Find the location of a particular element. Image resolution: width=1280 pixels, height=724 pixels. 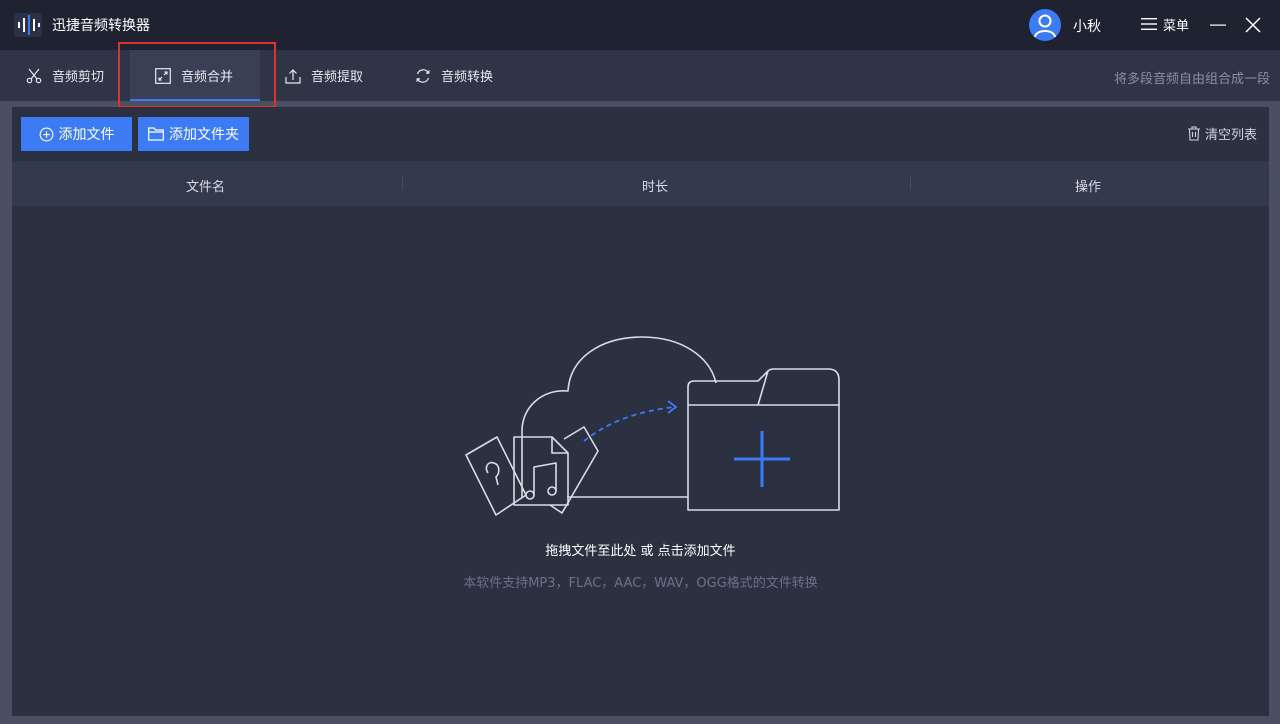

app-logo-icon is located at coordinates (28, 25).